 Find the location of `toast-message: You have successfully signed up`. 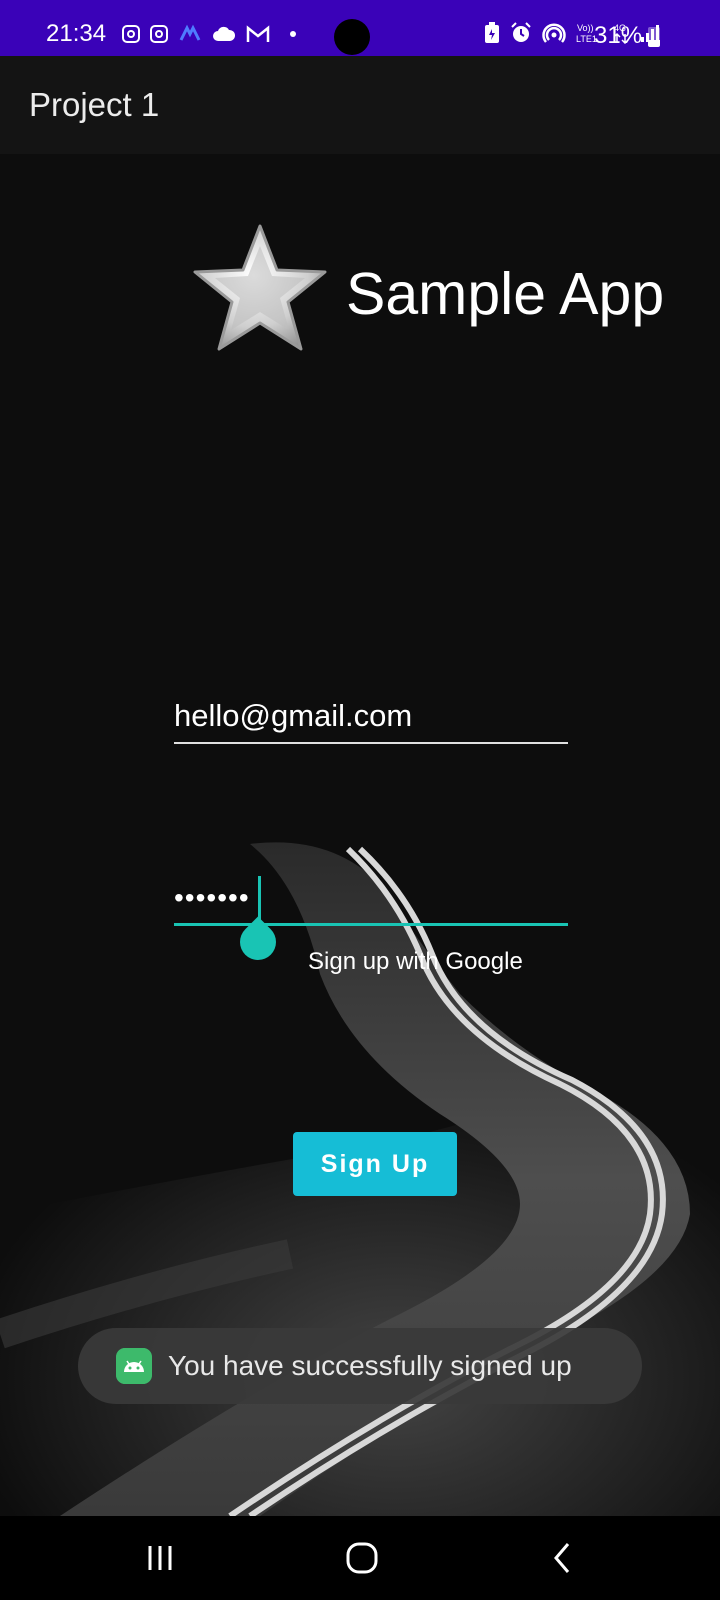

toast-message: You have successfully signed up is located at coordinates (370, 1365).